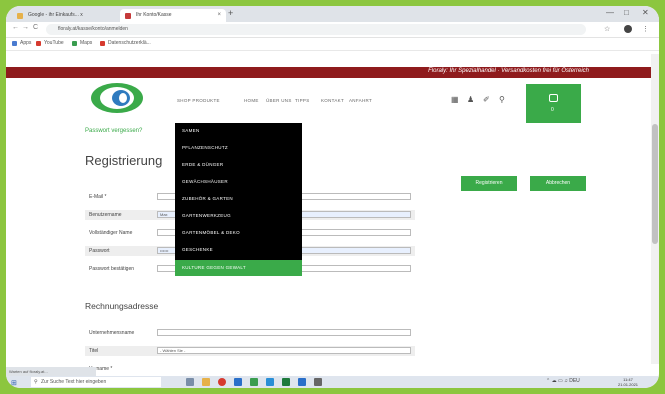 This screenshot has width=665, height=394. I want to click on windows-start-icon: ⊞, so click(14, 383).